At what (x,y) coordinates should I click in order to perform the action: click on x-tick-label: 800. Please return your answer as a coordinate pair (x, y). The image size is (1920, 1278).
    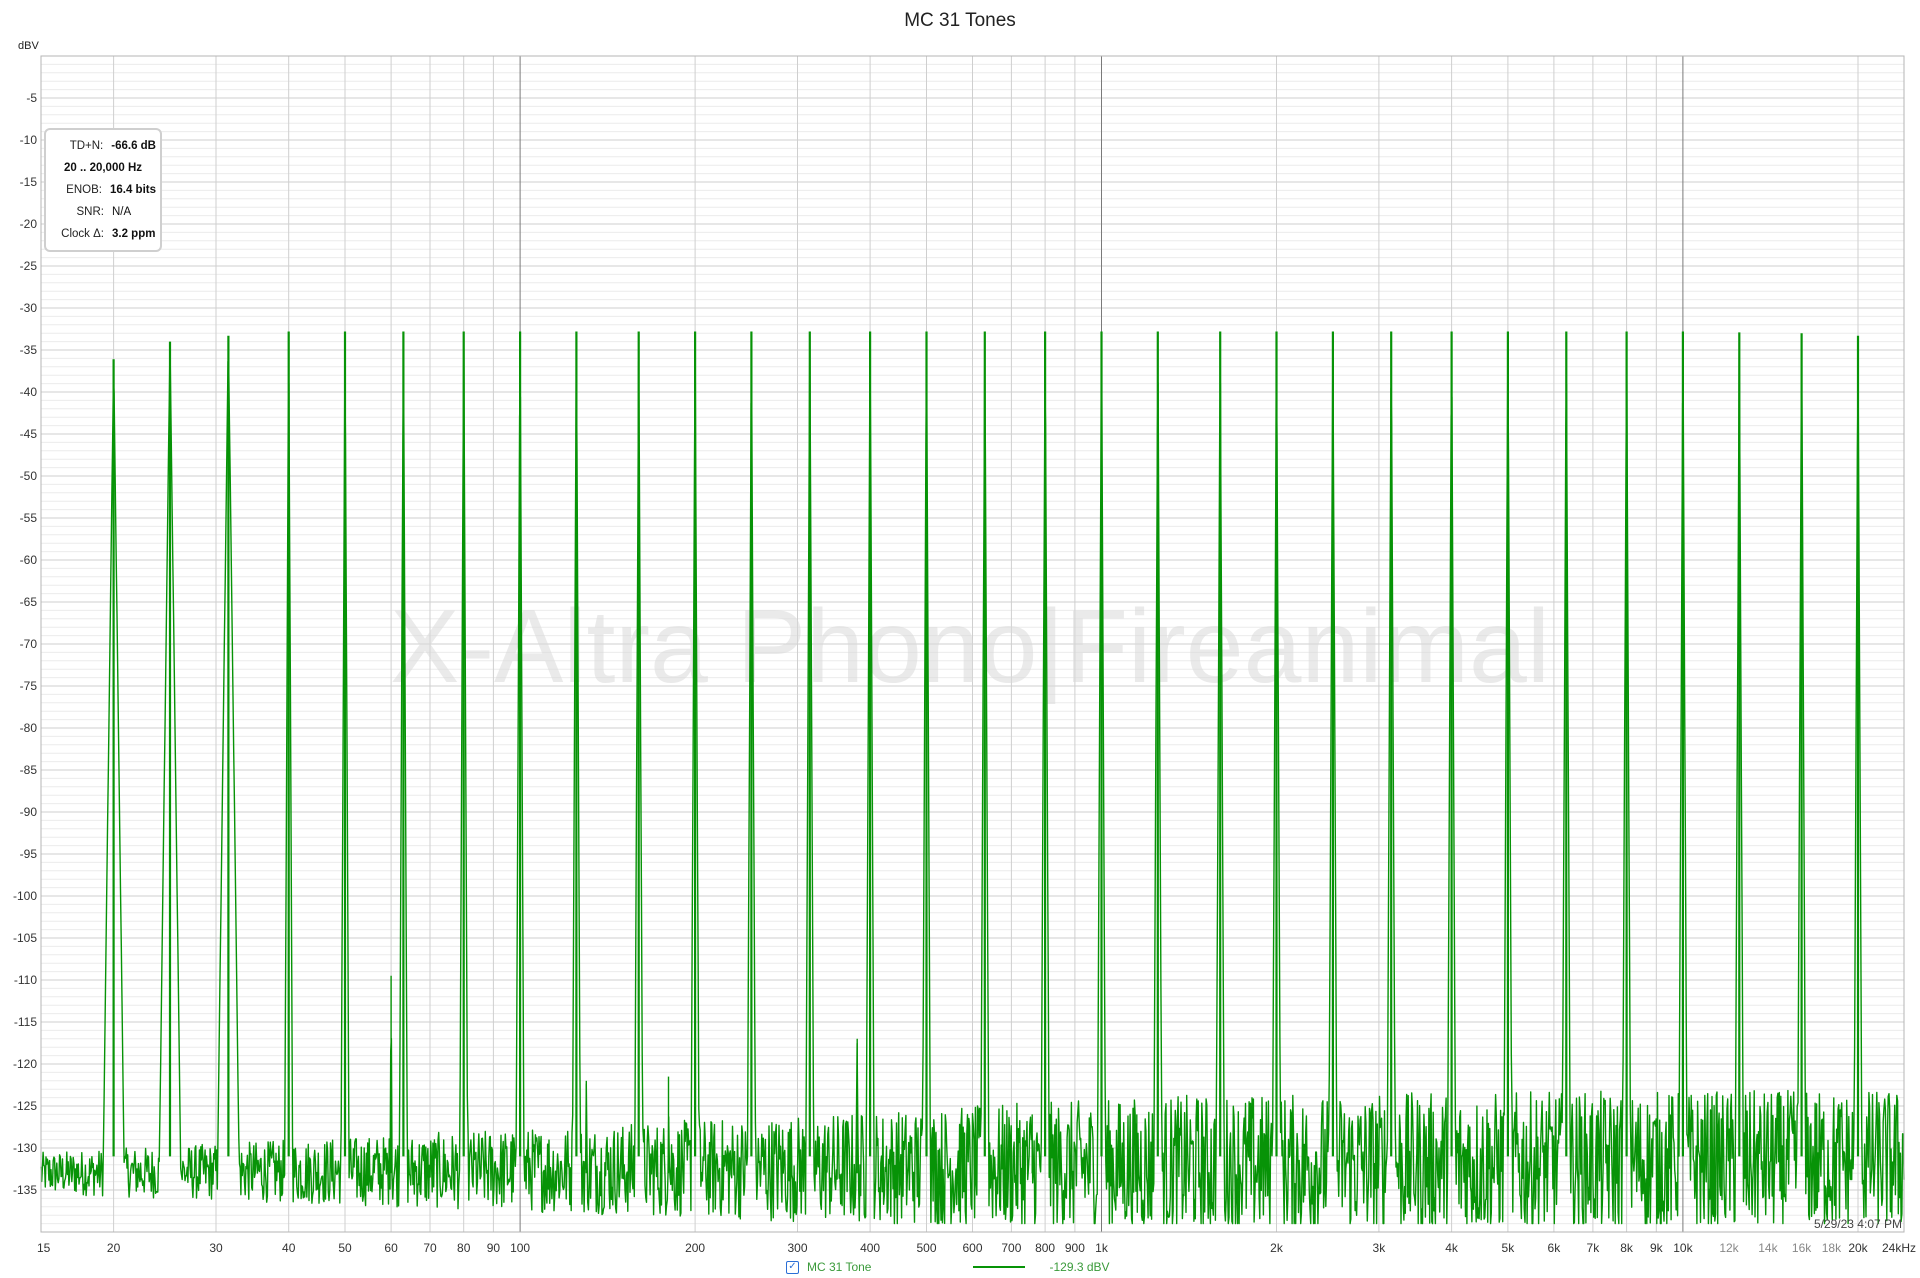
    Looking at the image, I should click on (1045, 1248).